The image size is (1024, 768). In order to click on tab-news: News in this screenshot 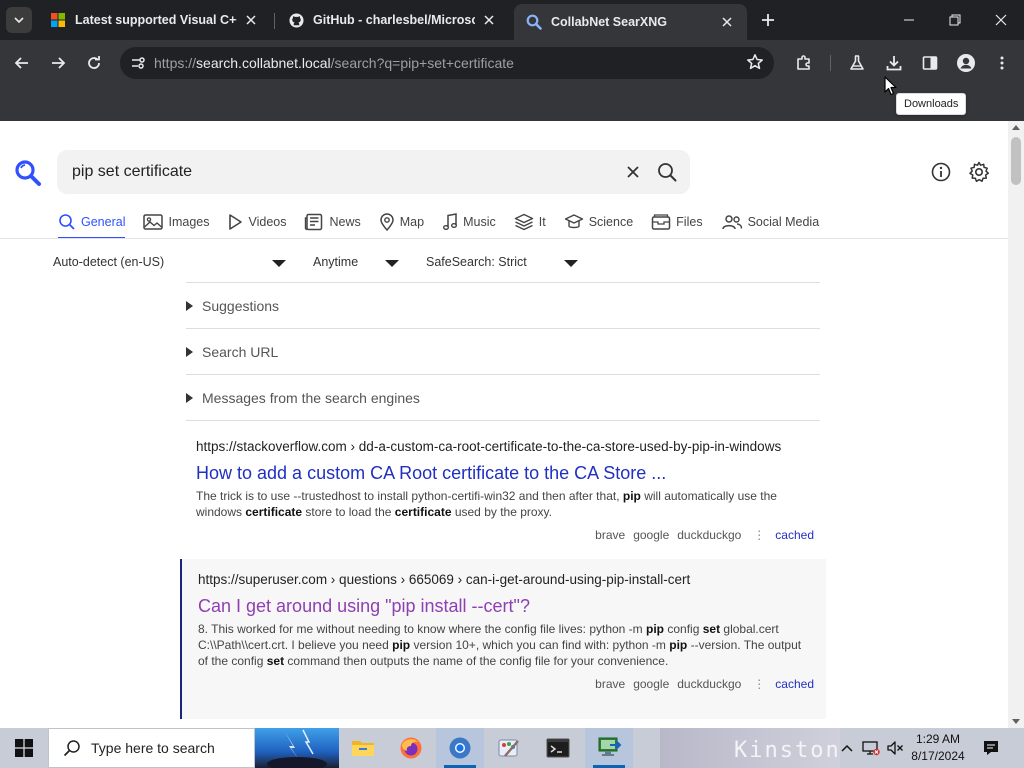, I will do `click(332, 222)`.